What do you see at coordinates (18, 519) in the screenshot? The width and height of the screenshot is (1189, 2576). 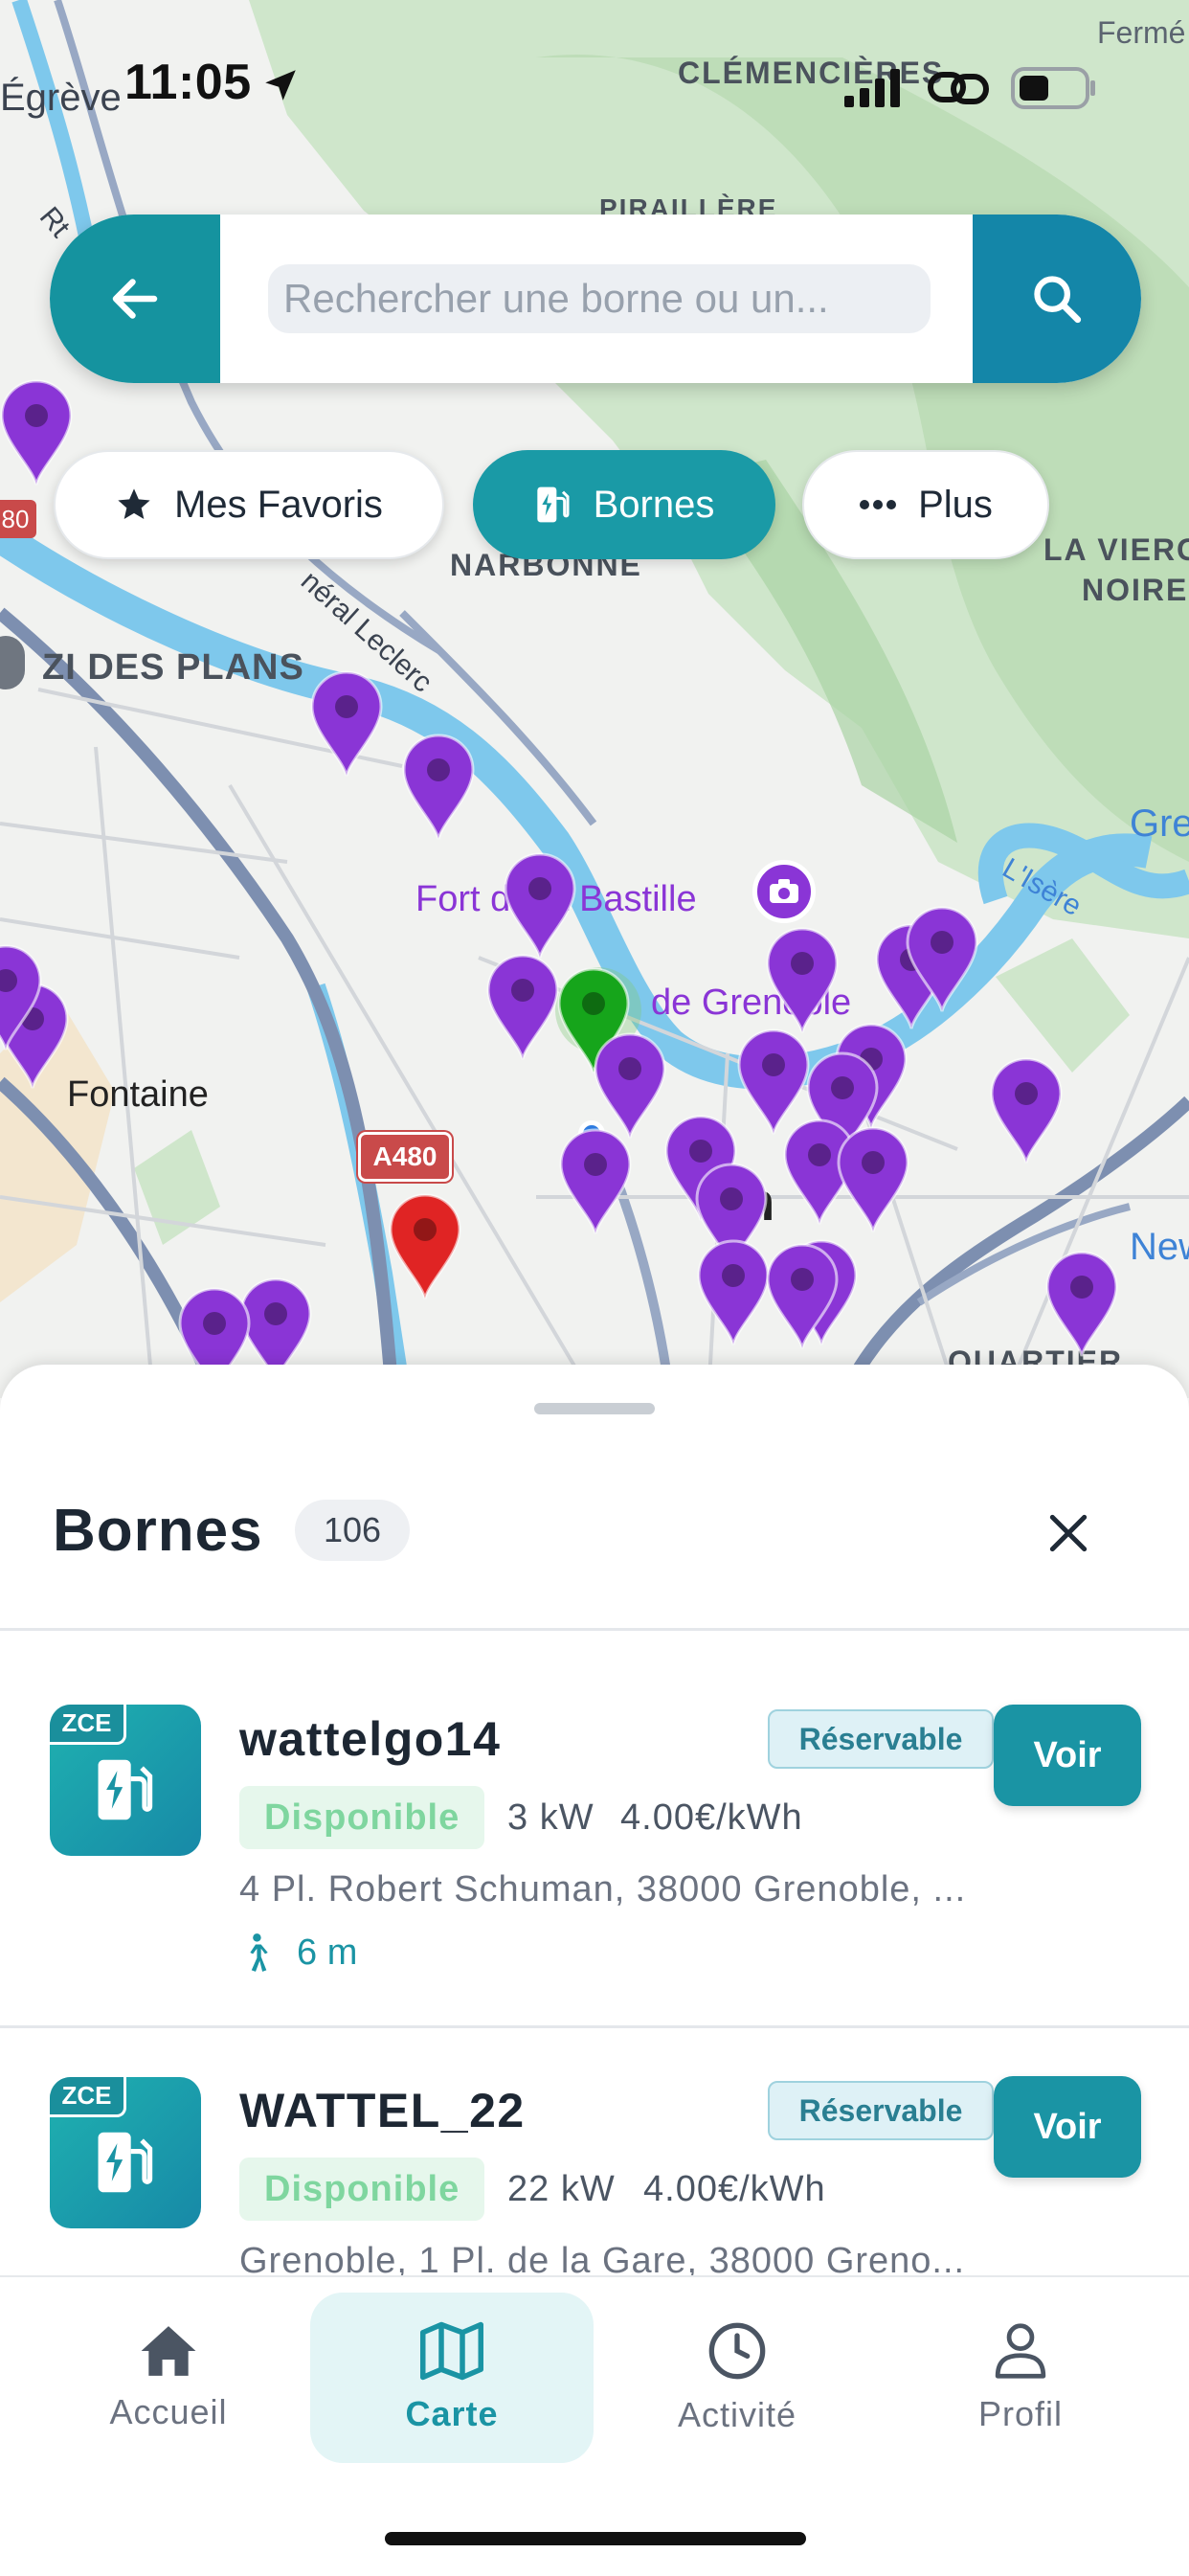 I see `road-shield: 80` at bounding box center [18, 519].